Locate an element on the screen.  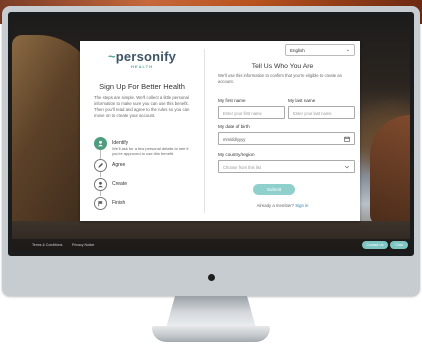
country-placeholder: Choose from this list is located at coordinates (242, 167).